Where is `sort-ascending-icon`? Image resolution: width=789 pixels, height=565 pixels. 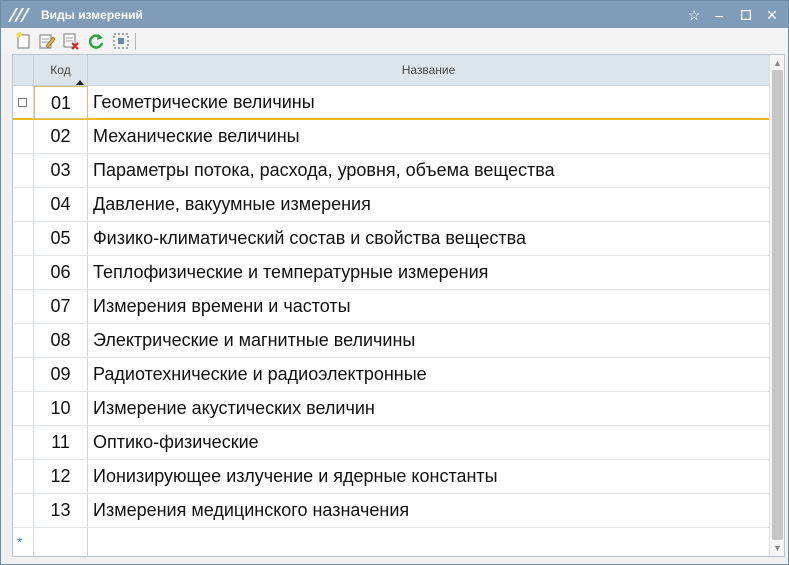 sort-ascending-icon is located at coordinates (80, 82).